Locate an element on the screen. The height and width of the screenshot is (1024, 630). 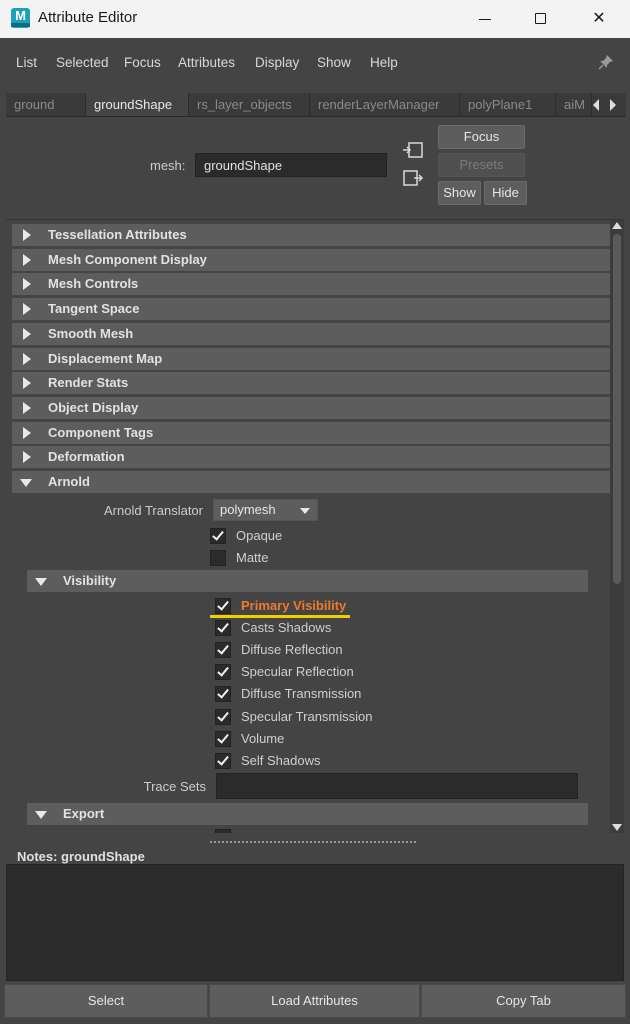
section-label: Mesh Controls is located at coordinates (93, 283).